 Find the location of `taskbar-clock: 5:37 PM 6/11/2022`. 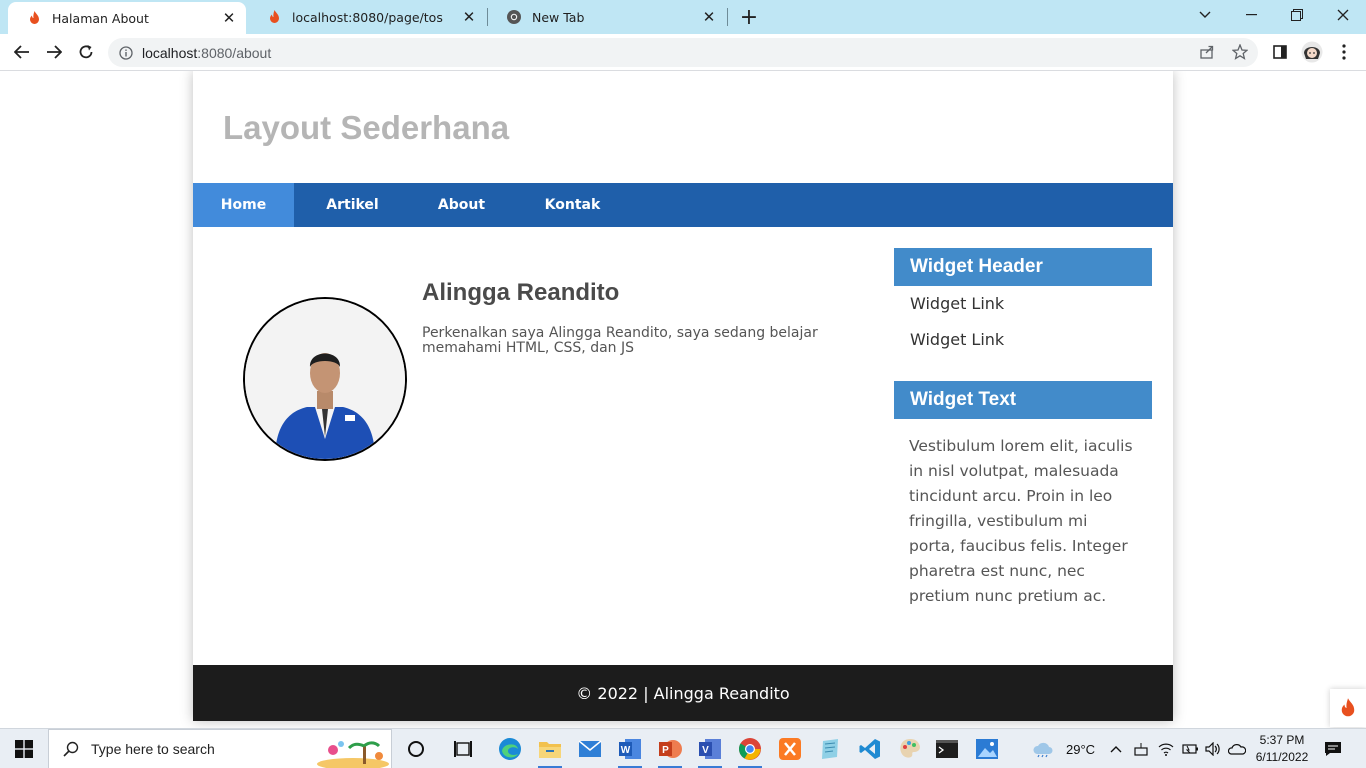

taskbar-clock: 5:37 PM 6/11/2022 is located at coordinates (1282, 749).